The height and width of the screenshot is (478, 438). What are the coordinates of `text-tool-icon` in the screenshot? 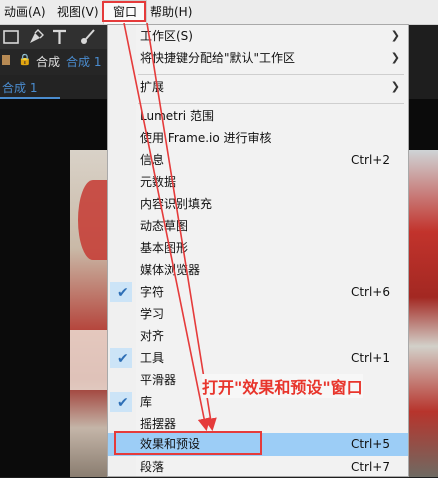 It's located at (61, 37).